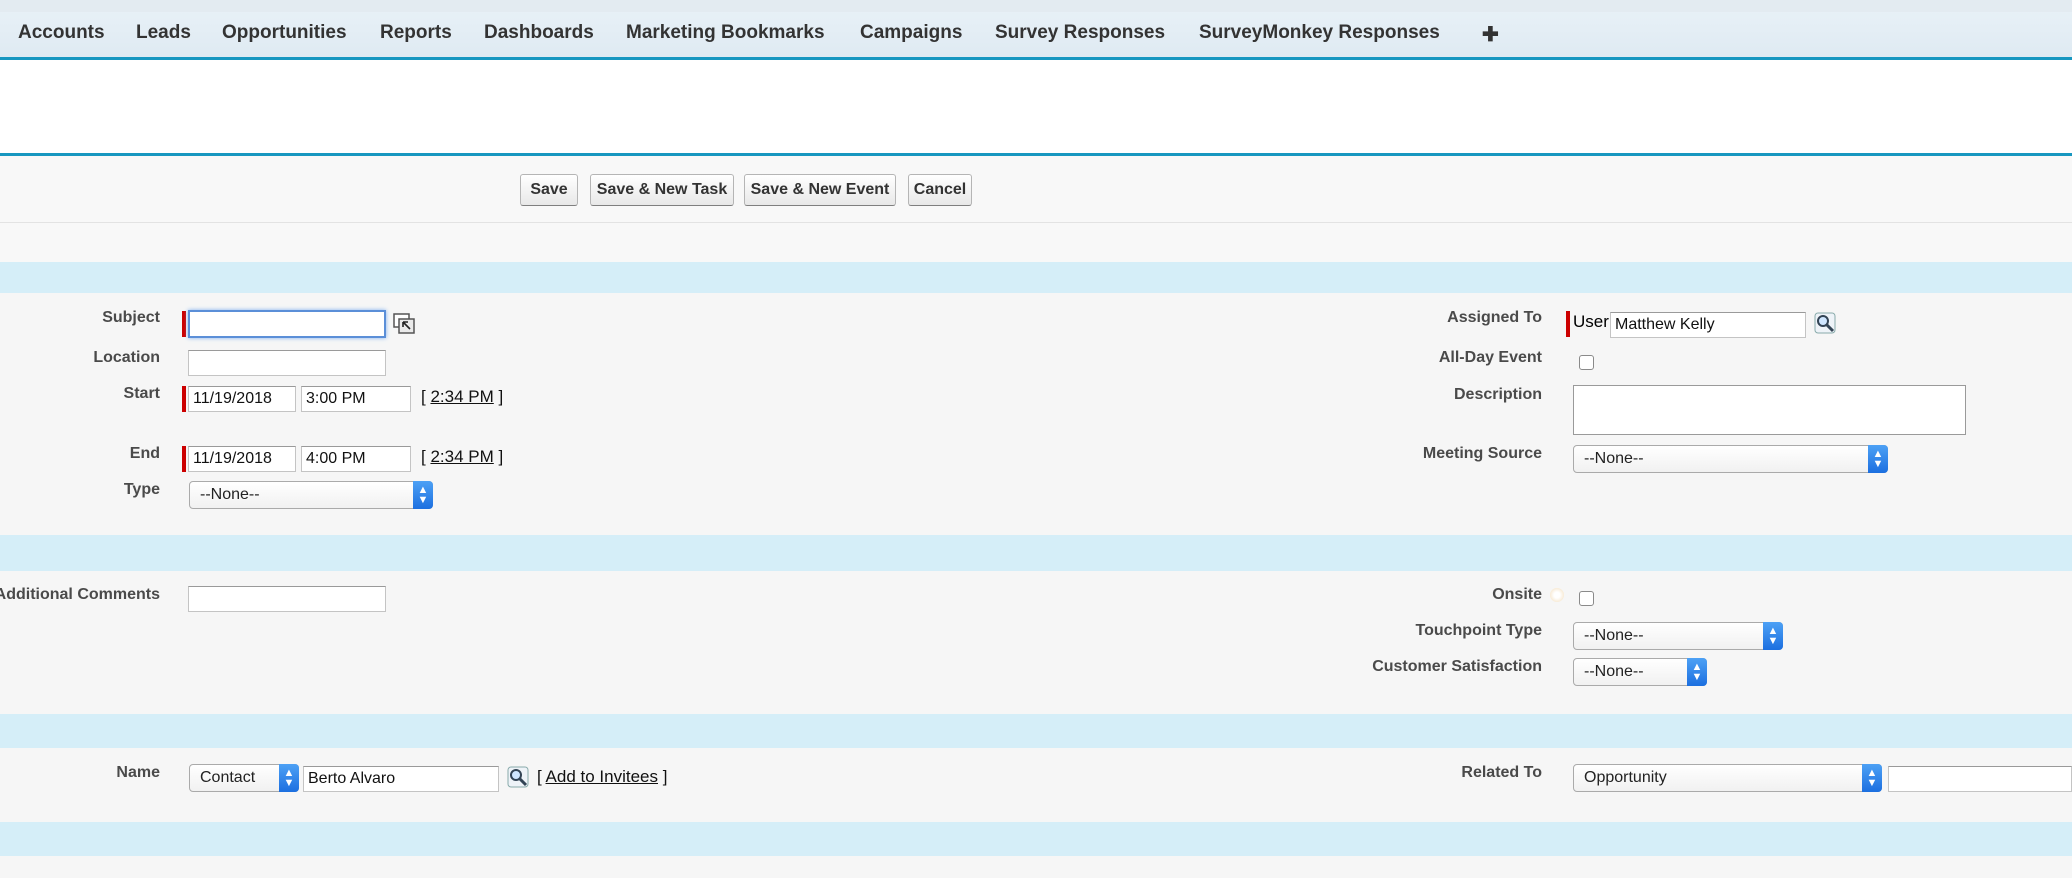 Image resolution: width=2072 pixels, height=878 pixels. Describe the element at coordinates (163, 33) in the screenshot. I see `tab-leads: Leads` at that location.